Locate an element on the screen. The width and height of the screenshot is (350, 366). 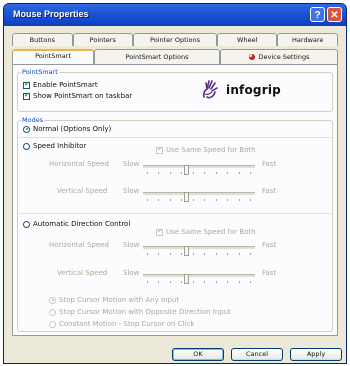
automatic-direction-vertical-slider-row: Vertical Speed Slow Fast is located at coordinates (173, 277).